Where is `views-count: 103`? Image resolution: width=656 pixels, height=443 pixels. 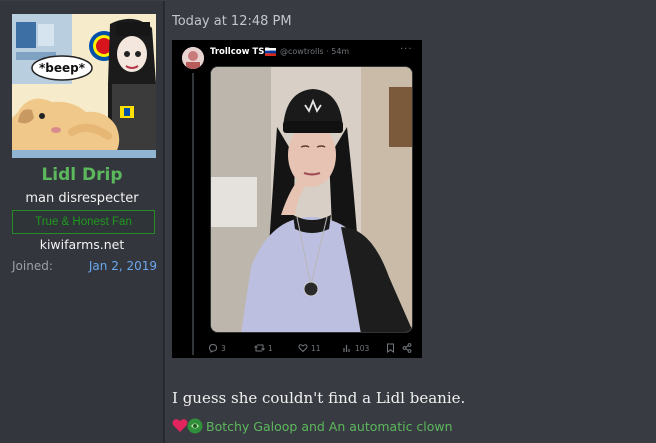
views-count: 103 is located at coordinates (362, 348).